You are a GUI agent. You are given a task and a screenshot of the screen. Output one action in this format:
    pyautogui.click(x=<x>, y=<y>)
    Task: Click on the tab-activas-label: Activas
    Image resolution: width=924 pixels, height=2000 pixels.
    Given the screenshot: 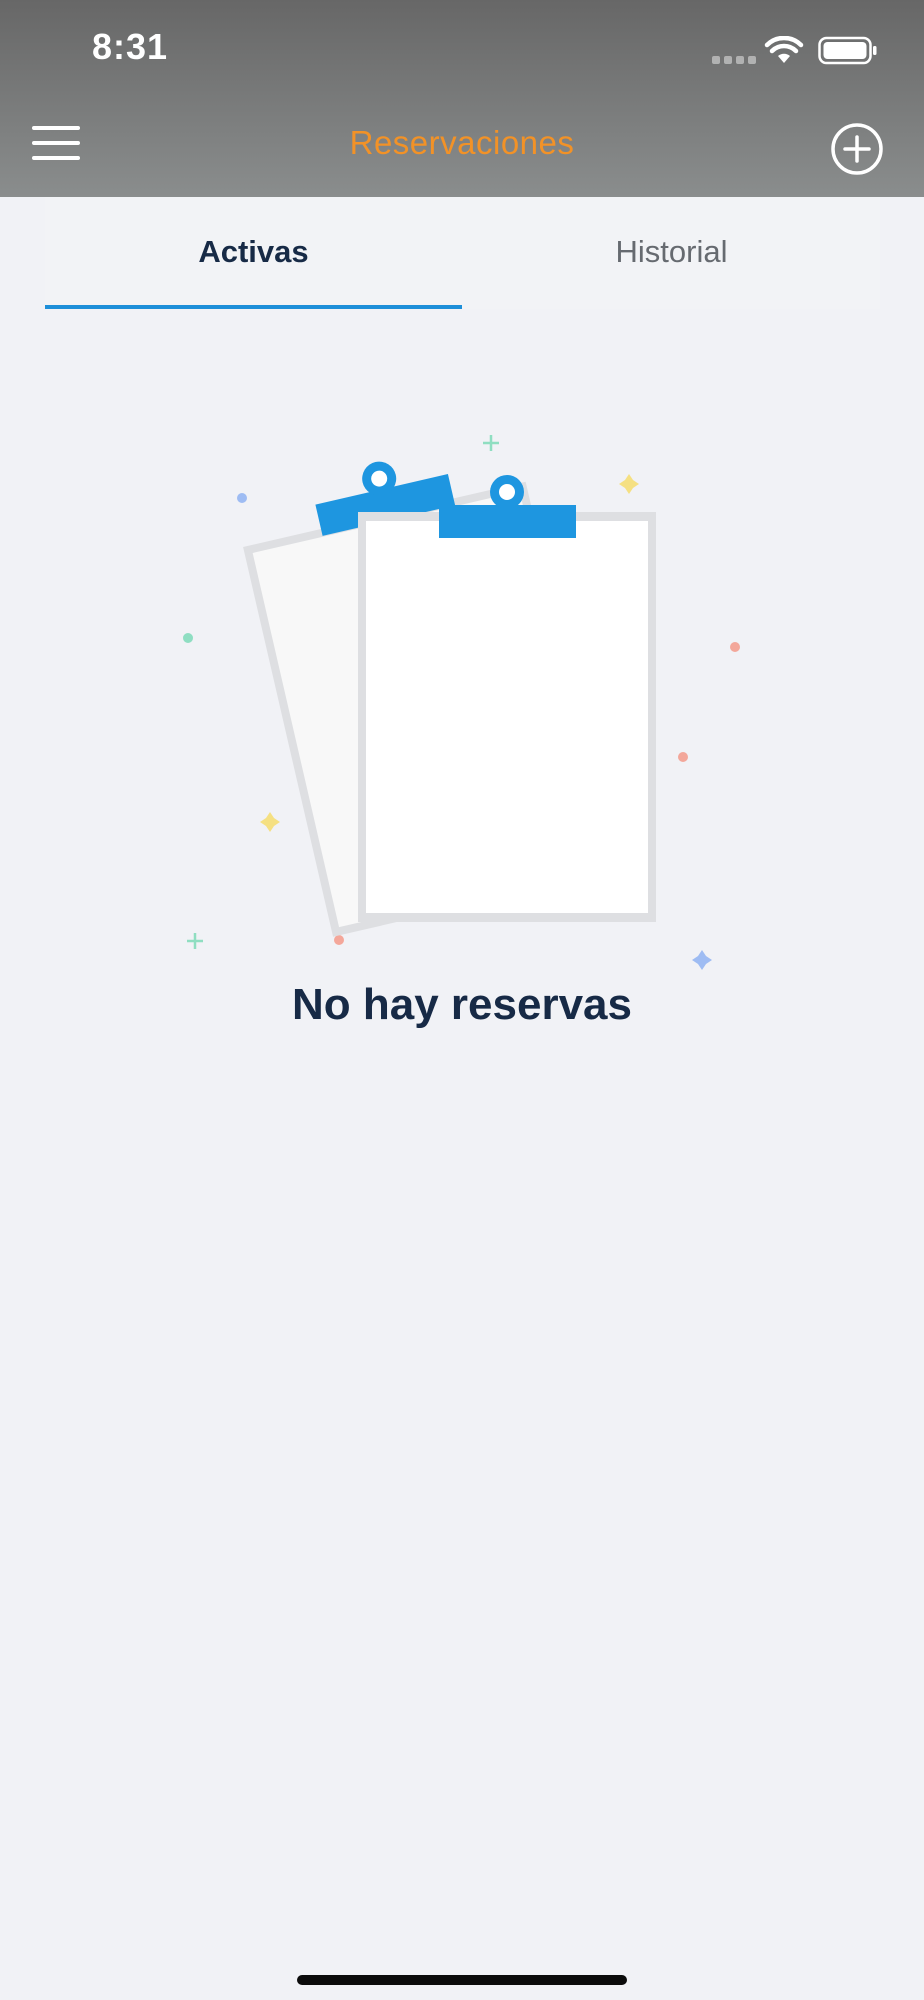 What is the action you would take?
    pyautogui.click(x=253, y=251)
    